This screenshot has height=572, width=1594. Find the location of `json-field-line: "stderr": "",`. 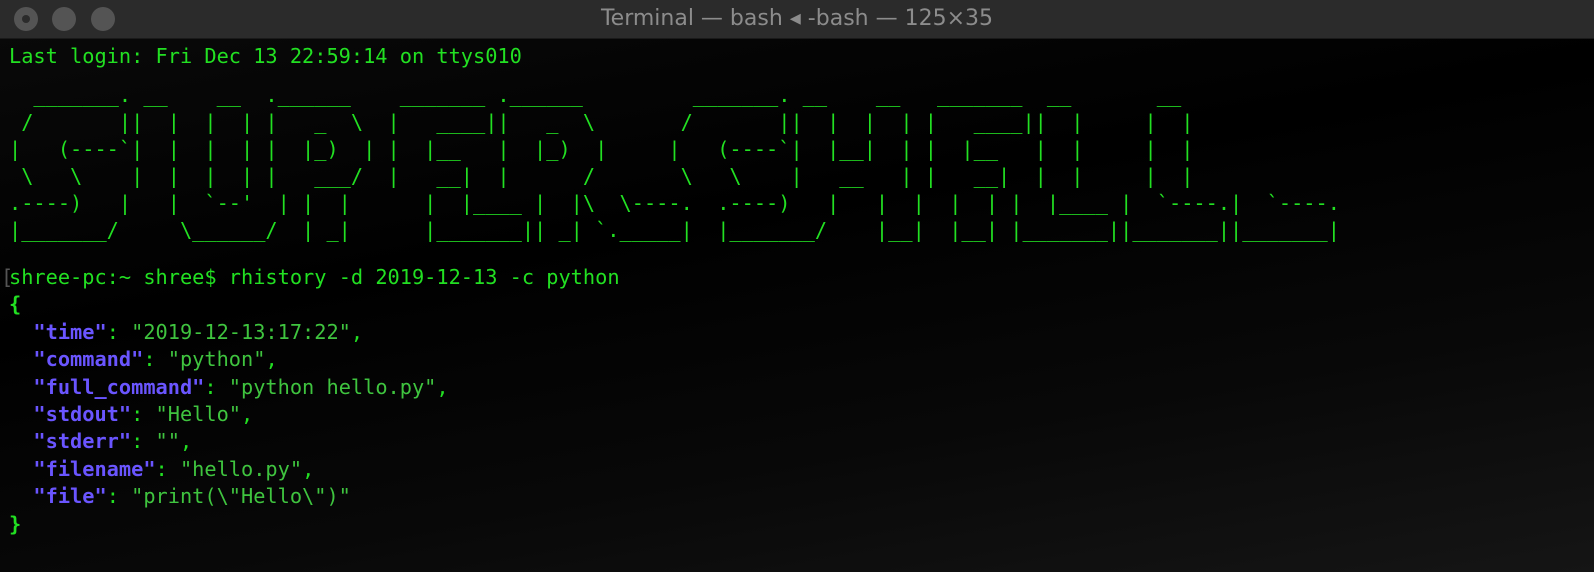

json-field-line: "stderr": "", is located at coordinates (100, 441).